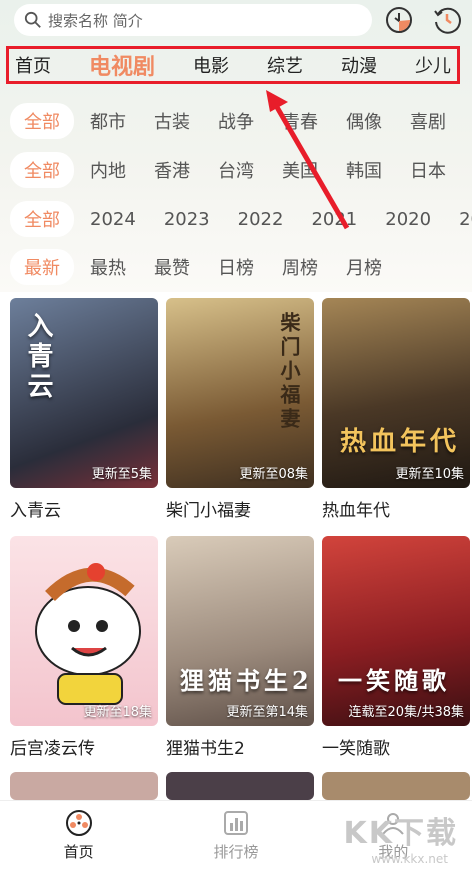 Image resolution: width=472 pixels, height=870 pixels. Describe the element at coordinates (399, 442) in the screenshot. I see `poster-title: 热血年代` at that location.